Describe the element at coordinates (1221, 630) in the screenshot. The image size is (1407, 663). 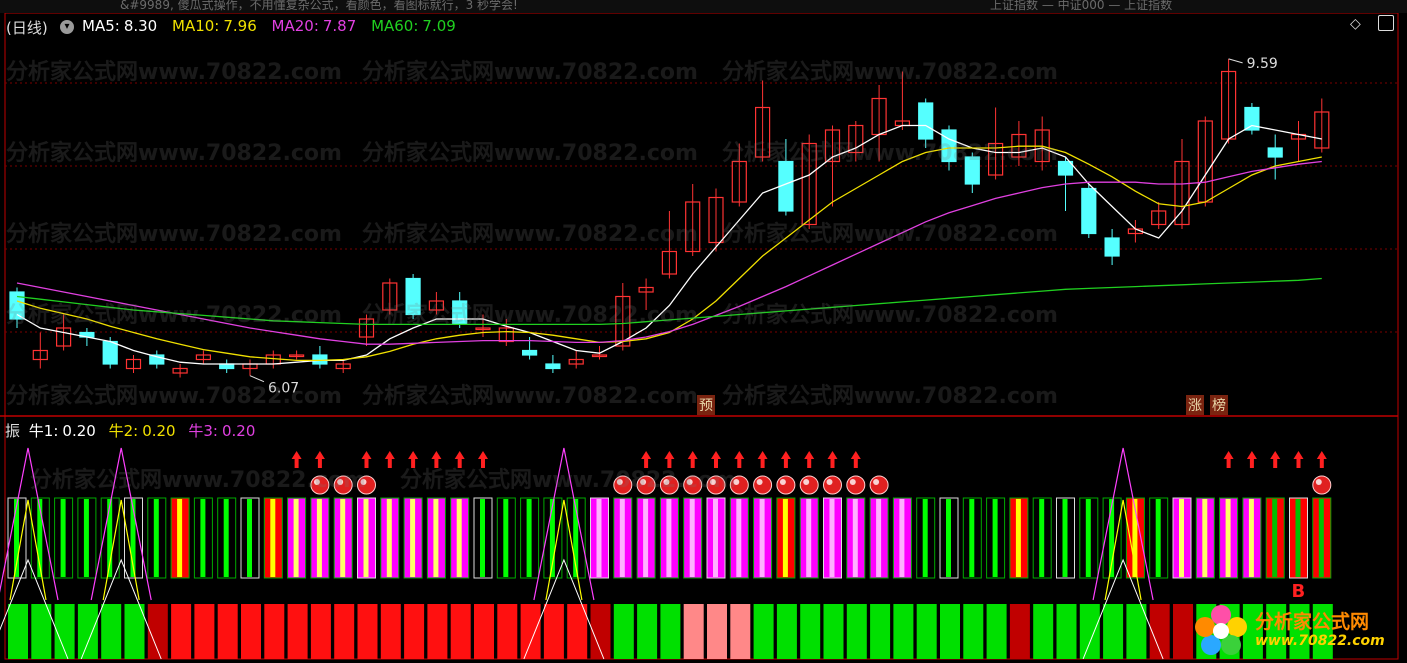
I see `flower-logo-icon` at that location.